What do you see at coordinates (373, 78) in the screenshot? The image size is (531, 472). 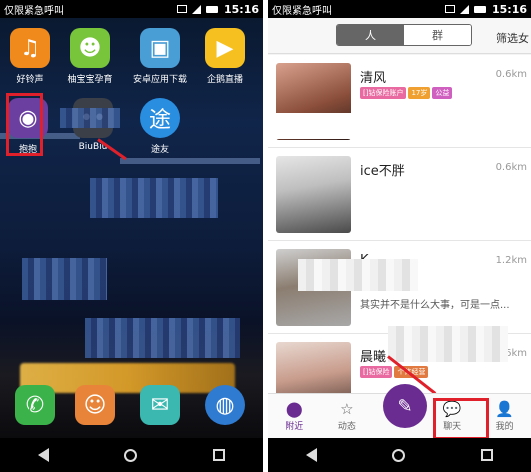 I see `user-name: 清风` at bounding box center [373, 78].